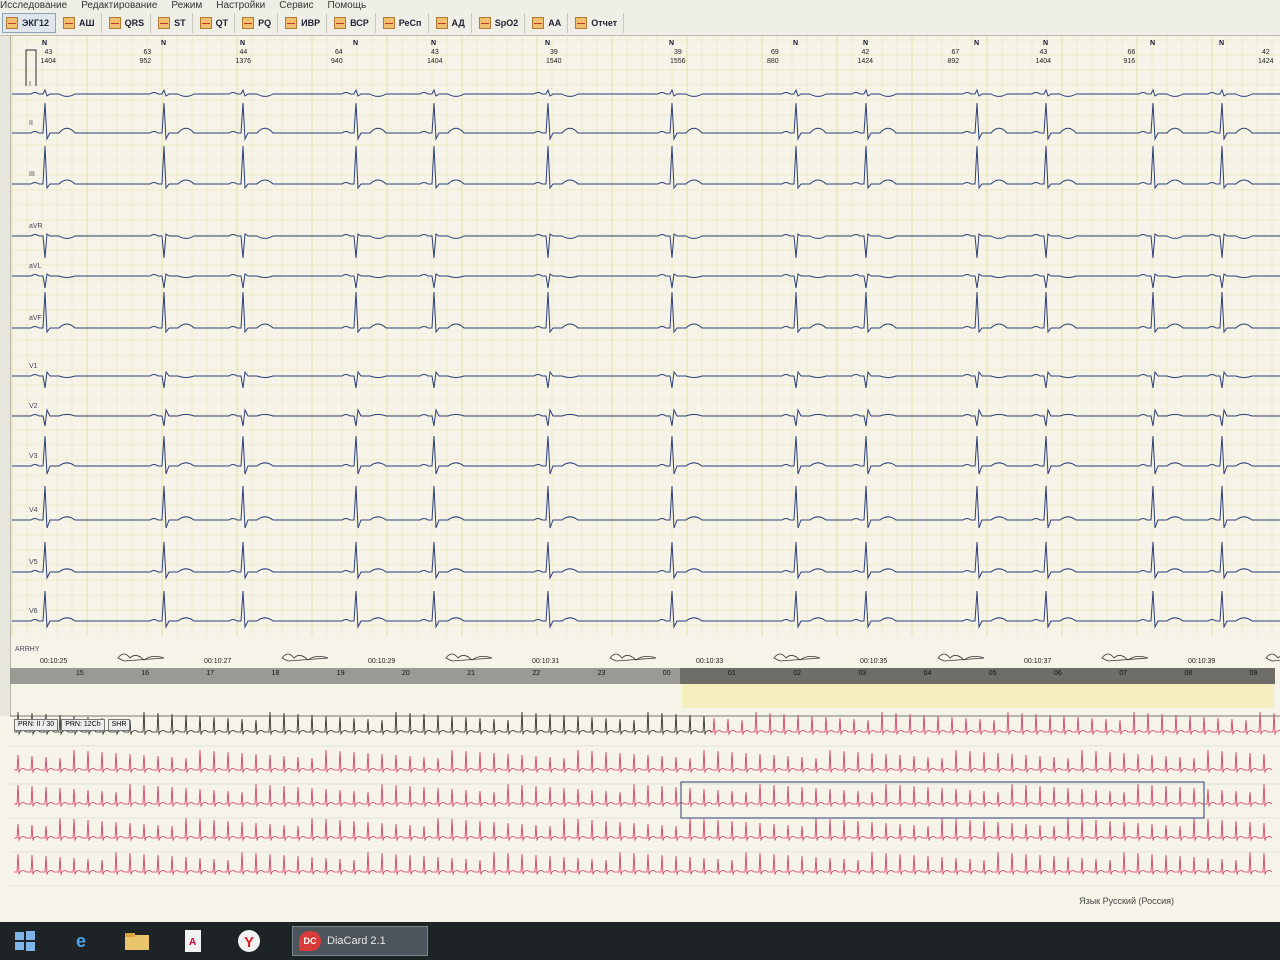 This screenshot has height=960, width=1280. What do you see at coordinates (646, 609) in the screenshot?
I see `ecg-trace-v6` at bounding box center [646, 609].